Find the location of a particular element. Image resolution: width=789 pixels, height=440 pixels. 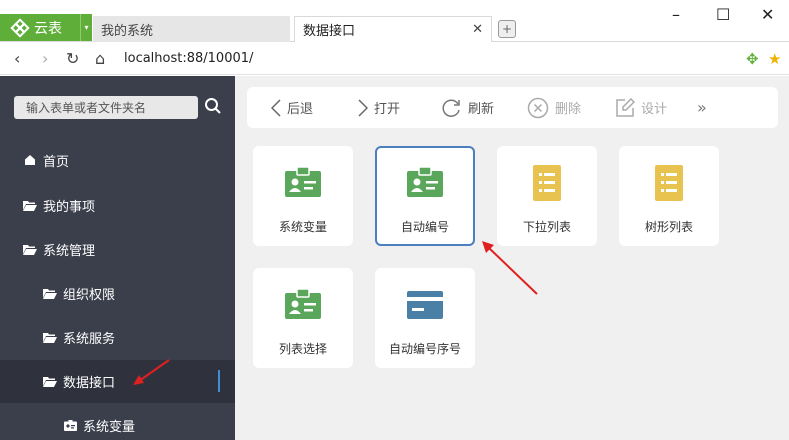

delete-icon is located at coordinates (538, 107).